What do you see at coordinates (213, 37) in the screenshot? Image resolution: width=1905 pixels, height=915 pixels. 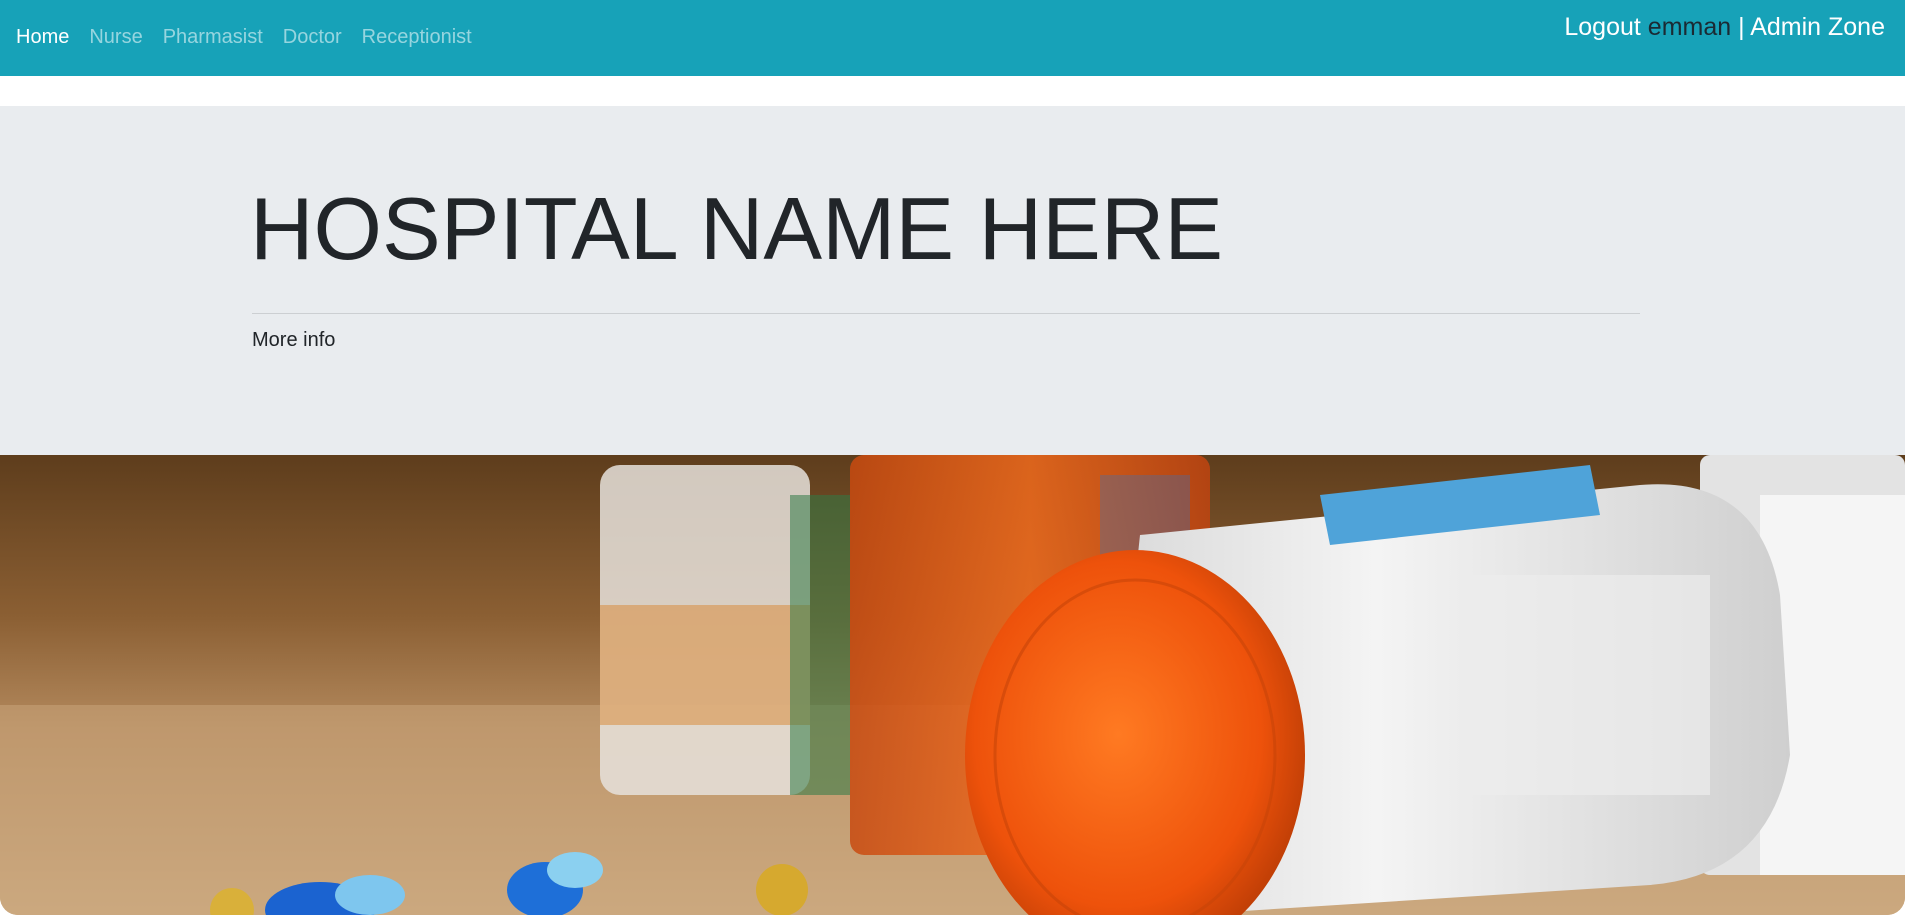 I see `nav-link-pharmasist: Pharmasist` at bounding box center [213, 37].